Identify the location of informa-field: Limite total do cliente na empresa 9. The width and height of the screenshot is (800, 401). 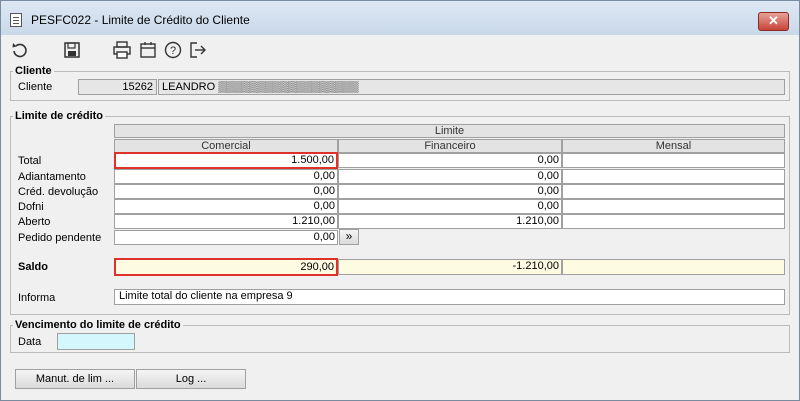
(449, 297).